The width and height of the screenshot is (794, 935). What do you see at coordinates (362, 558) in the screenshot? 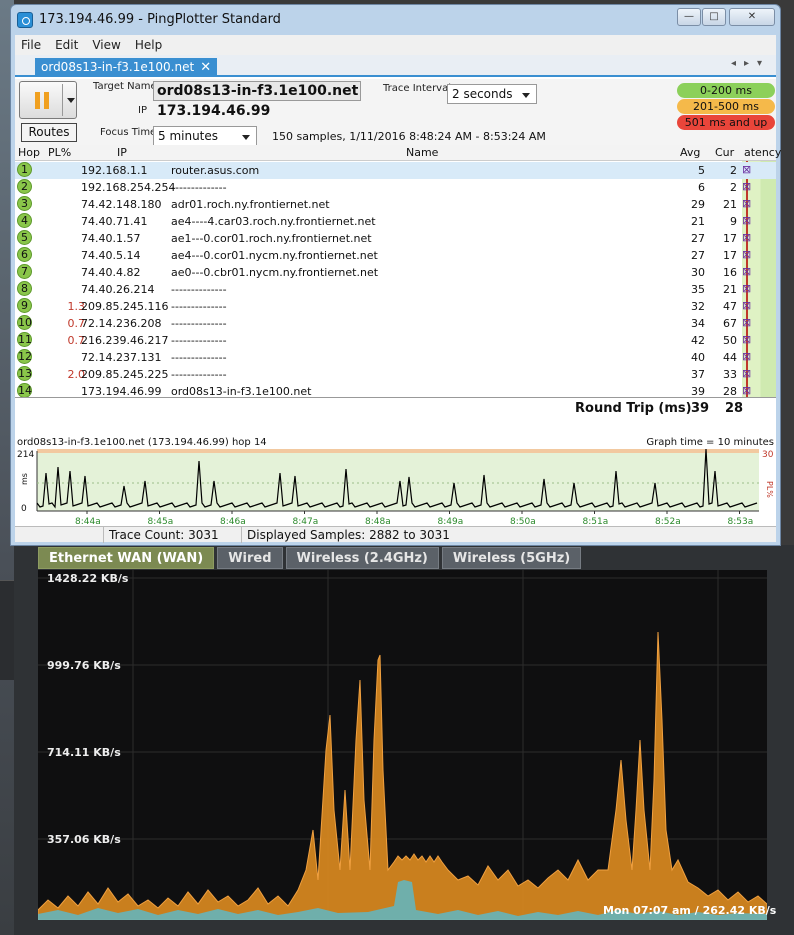
I see `tab-wireless-24: Wireless (2.4GHz)` at bounding box center [362, 558].